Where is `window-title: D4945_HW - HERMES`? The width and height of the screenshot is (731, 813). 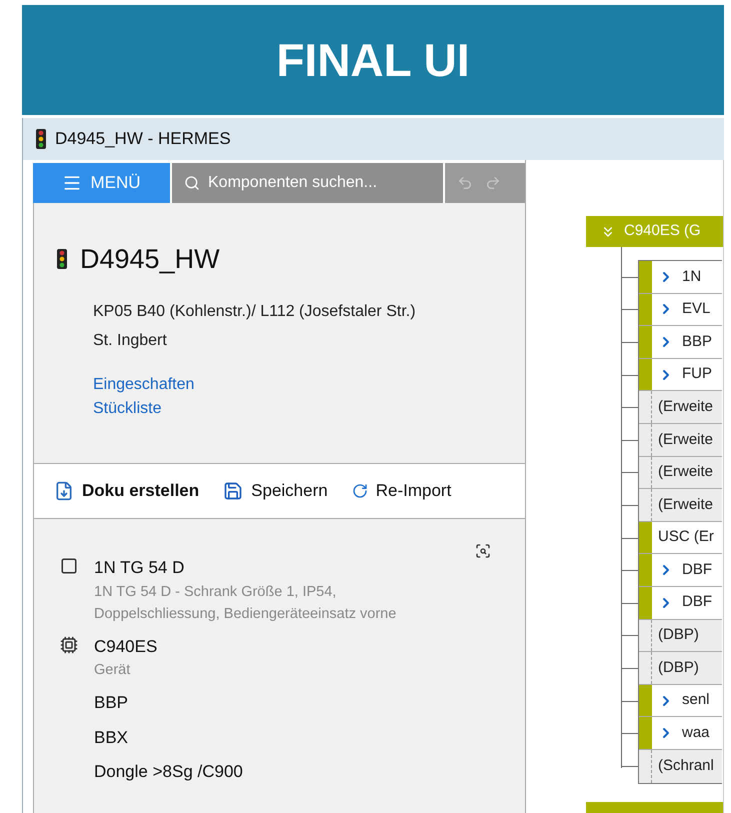
window-title: D4945_HW - HERMES is located at coordinates (143, 139).